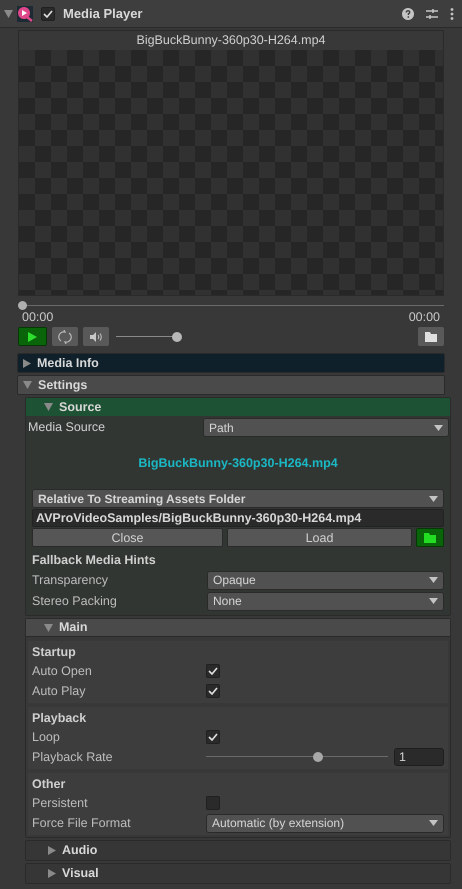  Describe the element at coordinates (149, 337) in the screenshot. I see `volume-slider` at that location.